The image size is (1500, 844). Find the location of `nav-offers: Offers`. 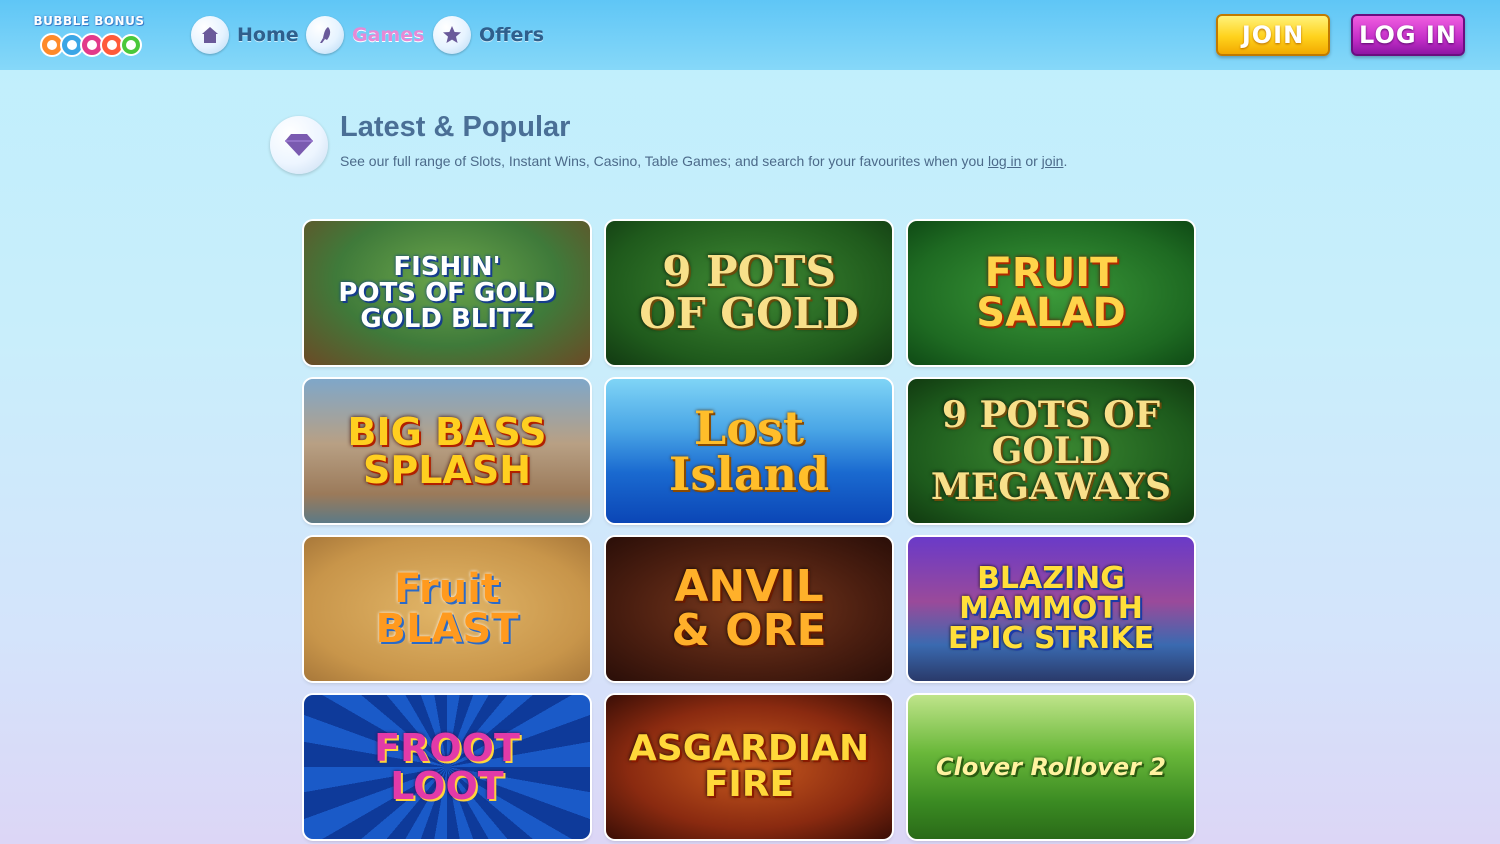

nav-offers: Offers is located at coordinates (488, 35).